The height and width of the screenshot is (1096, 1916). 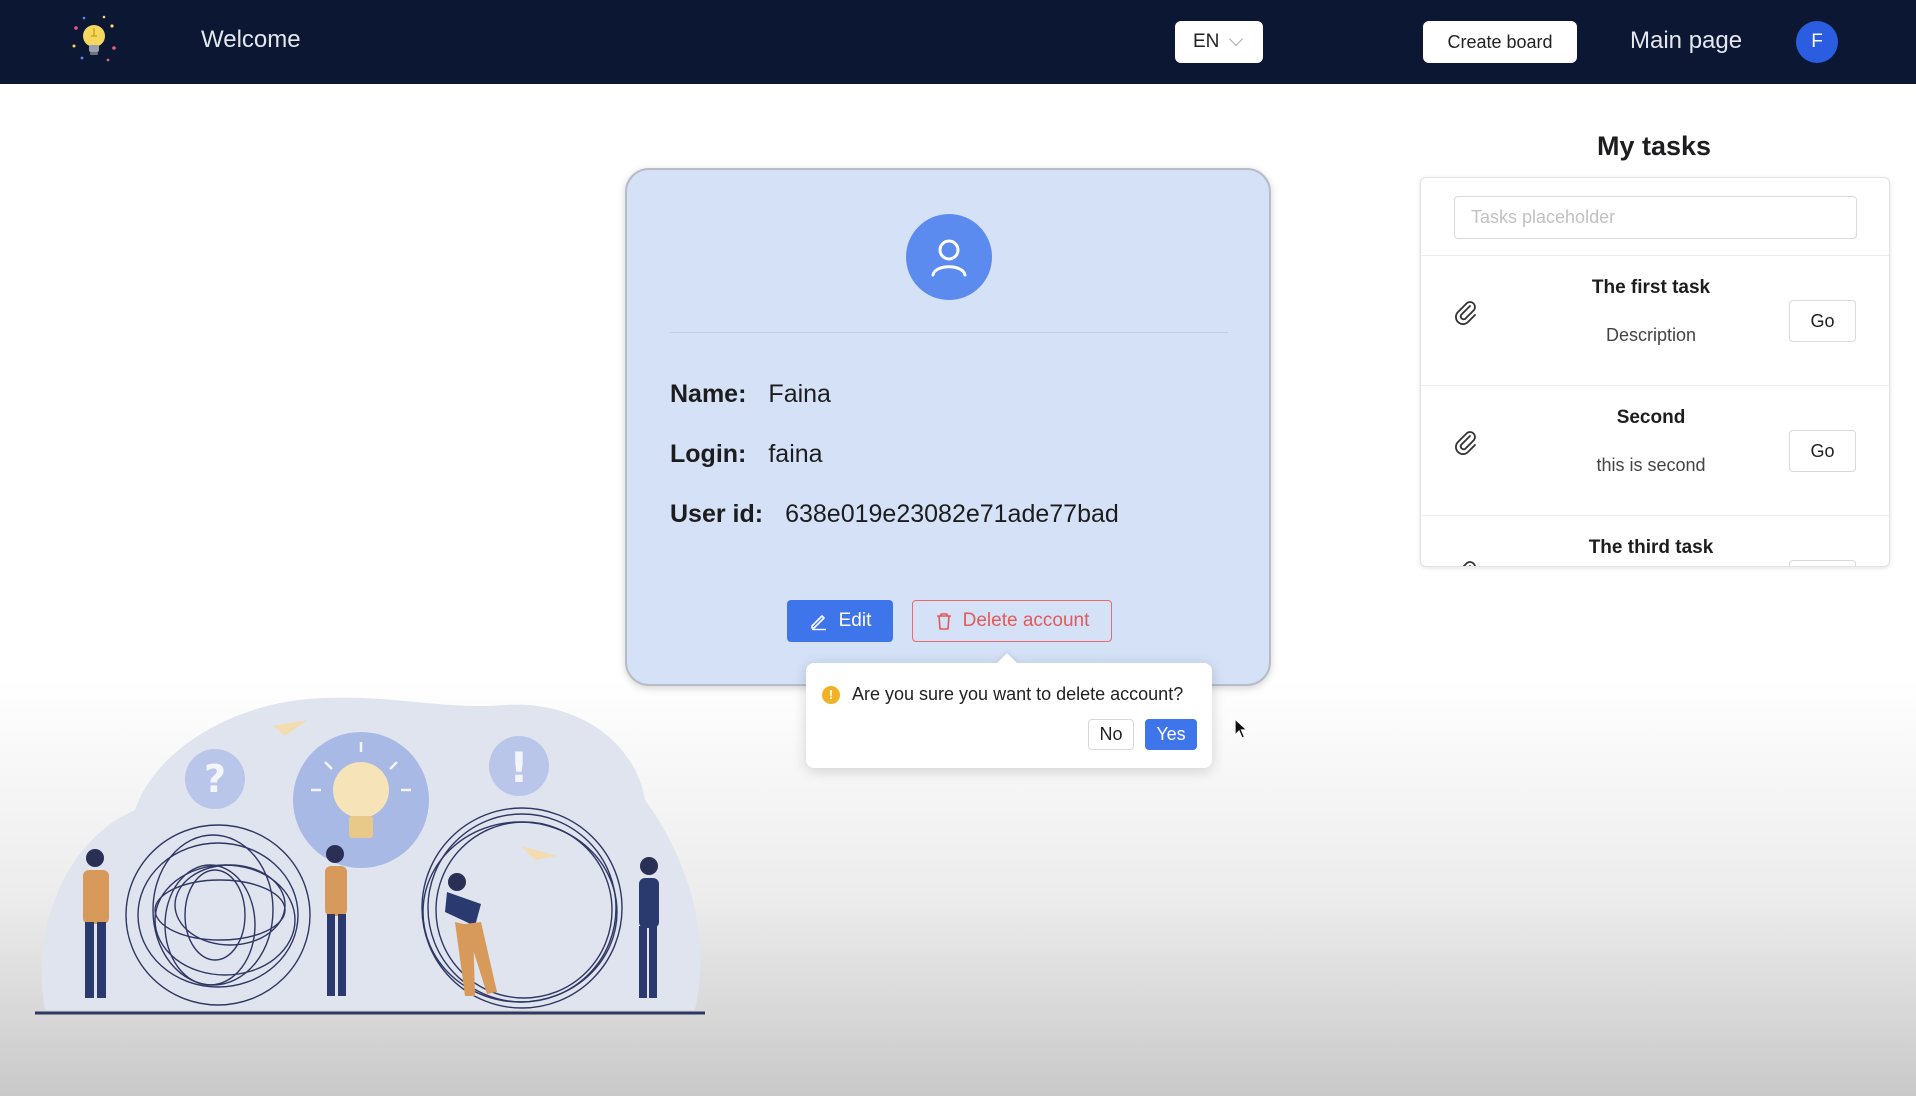 I want to click on card-divider, so click(x=949, y=332).